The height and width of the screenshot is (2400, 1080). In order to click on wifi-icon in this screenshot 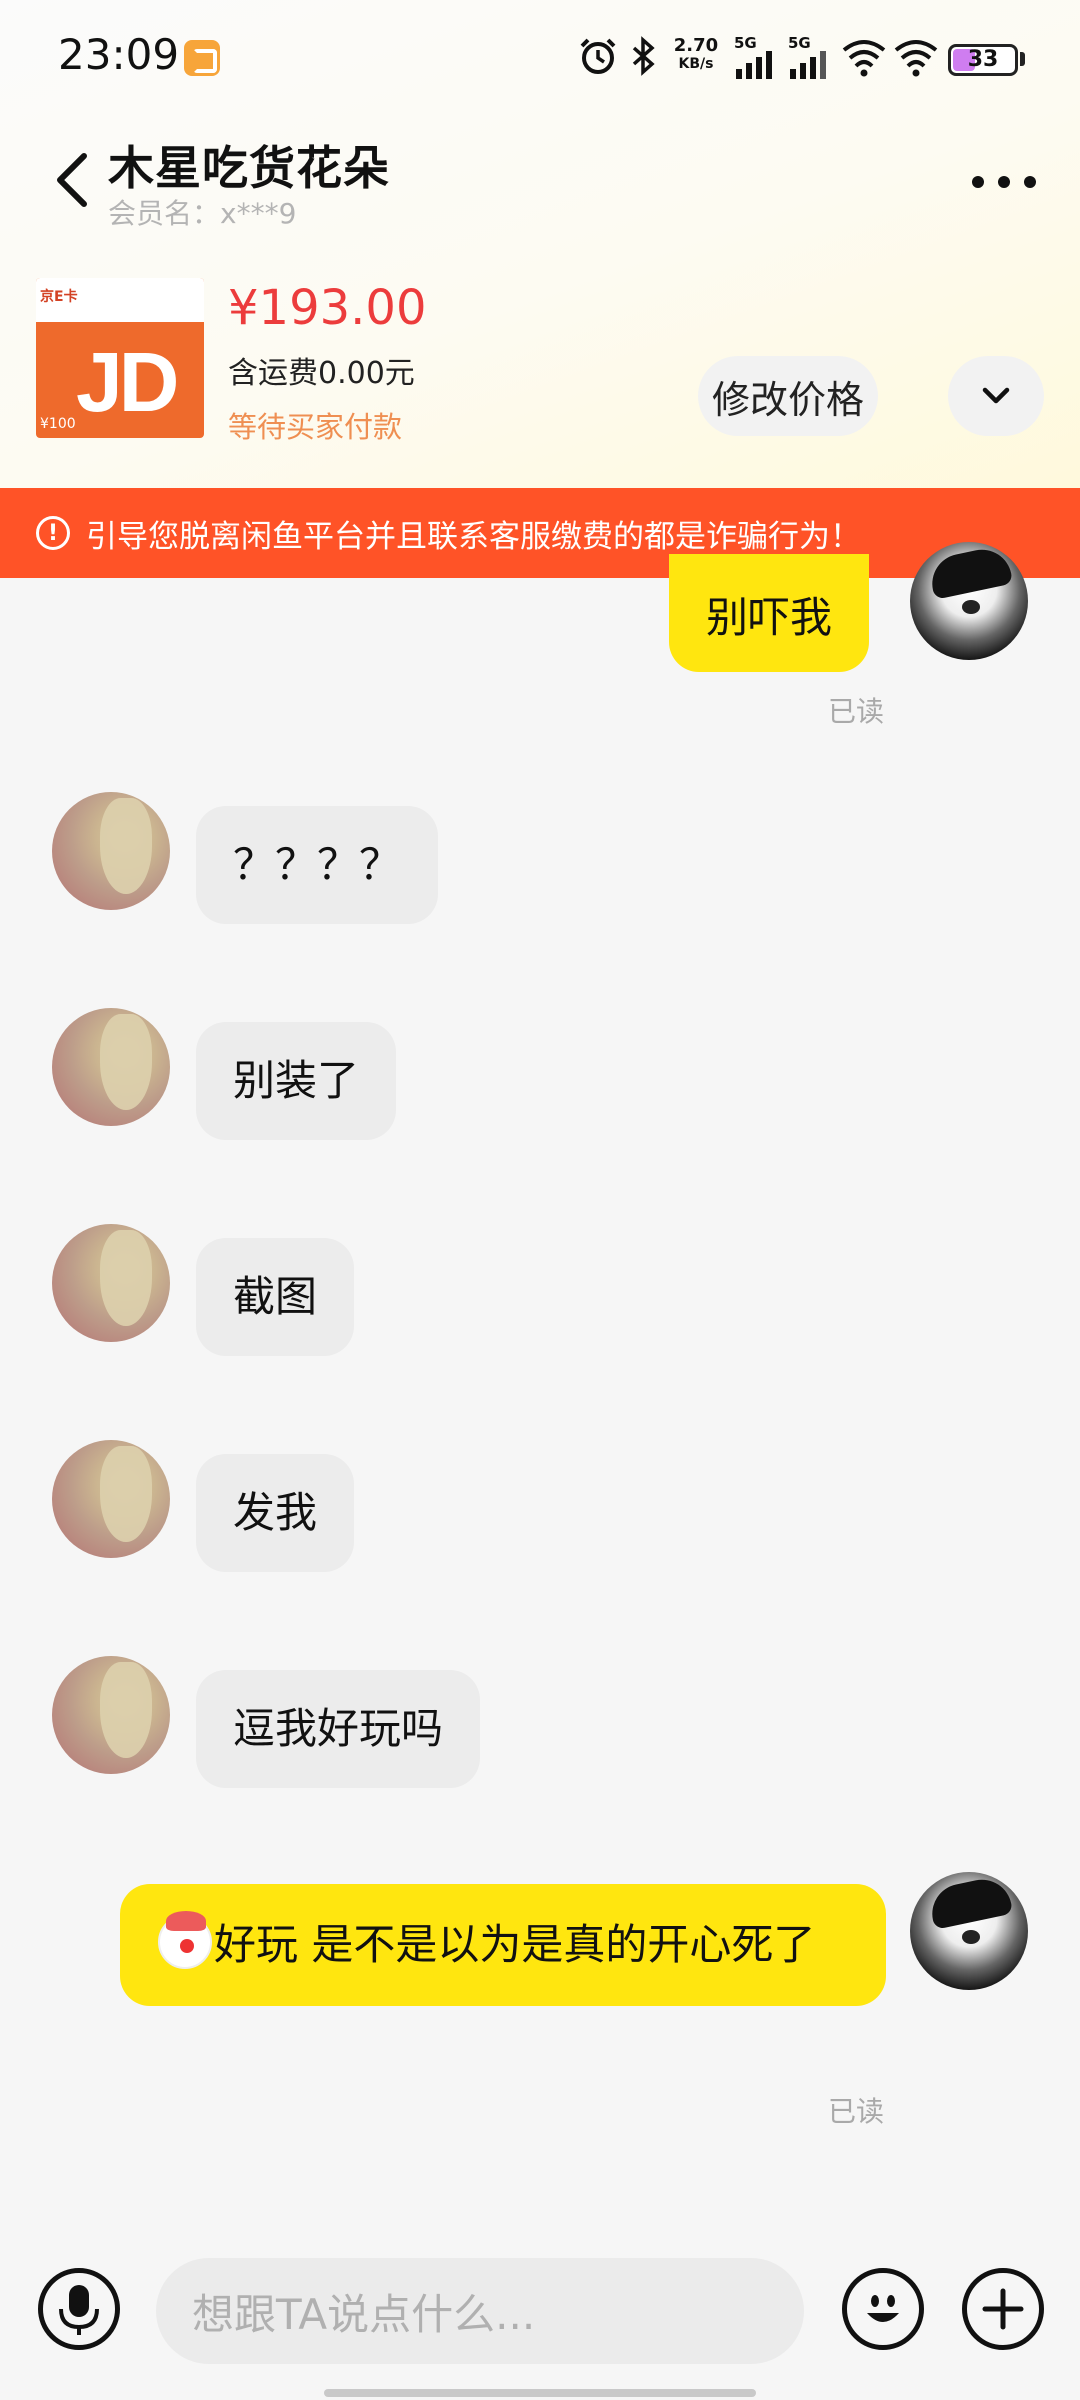, I will do `click(864, 58)`.